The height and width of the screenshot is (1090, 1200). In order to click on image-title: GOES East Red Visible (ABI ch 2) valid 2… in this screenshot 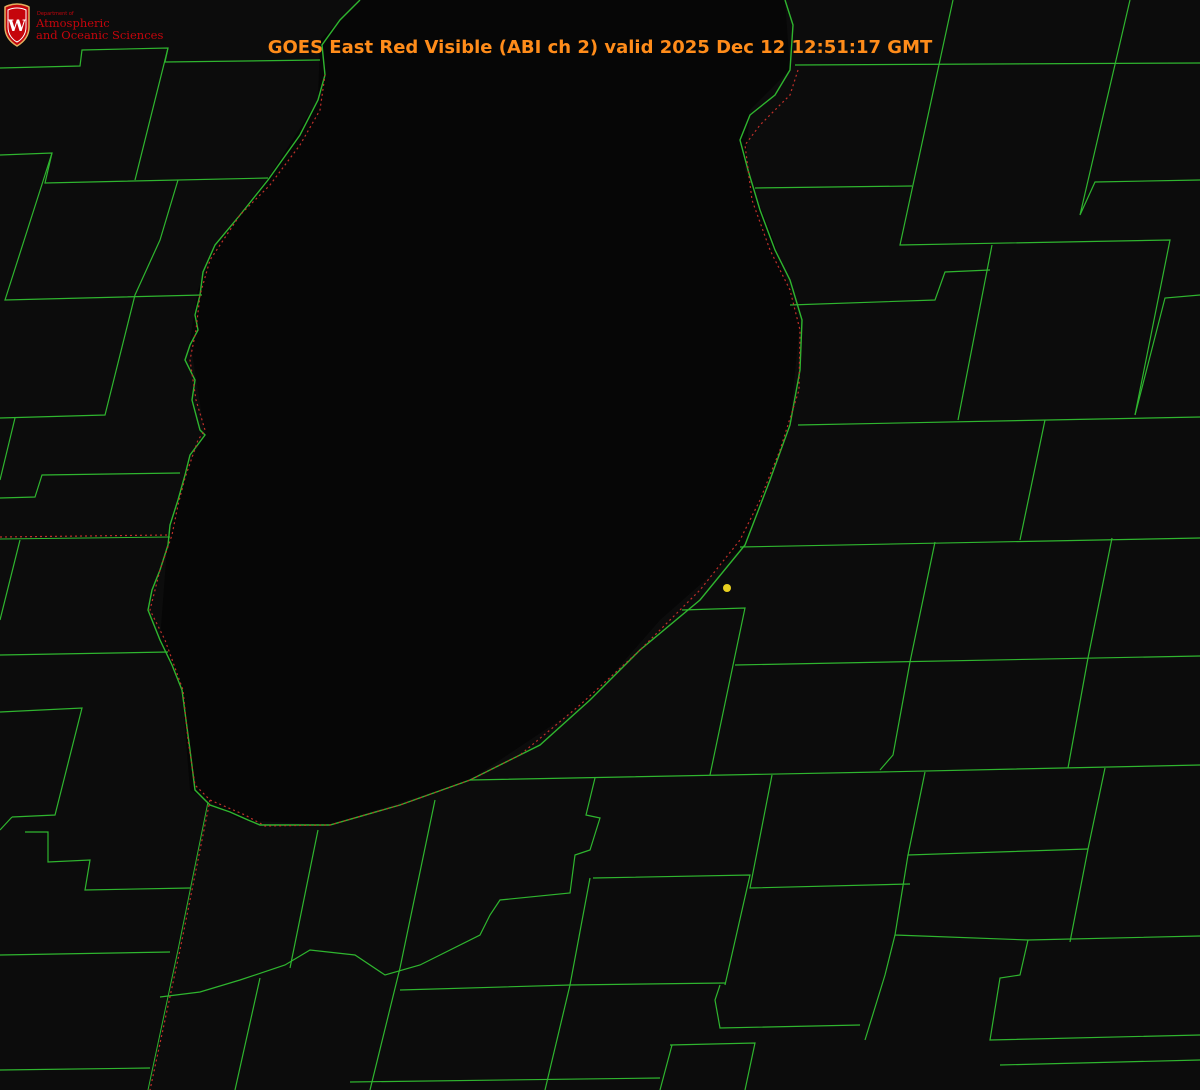, I will do `click(600, 47)`.